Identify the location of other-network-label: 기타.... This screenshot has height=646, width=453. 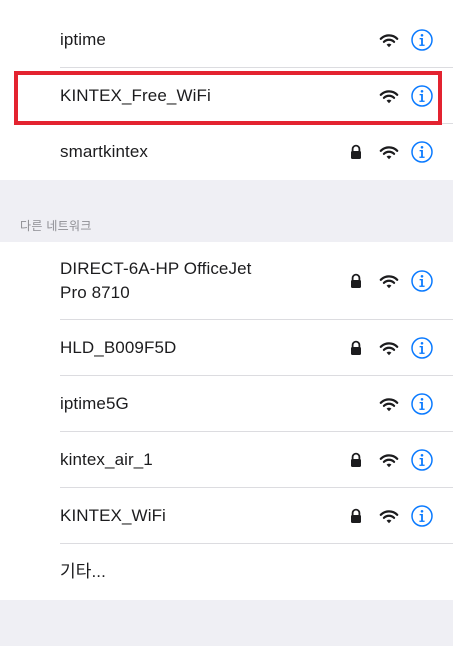
(83, 571).